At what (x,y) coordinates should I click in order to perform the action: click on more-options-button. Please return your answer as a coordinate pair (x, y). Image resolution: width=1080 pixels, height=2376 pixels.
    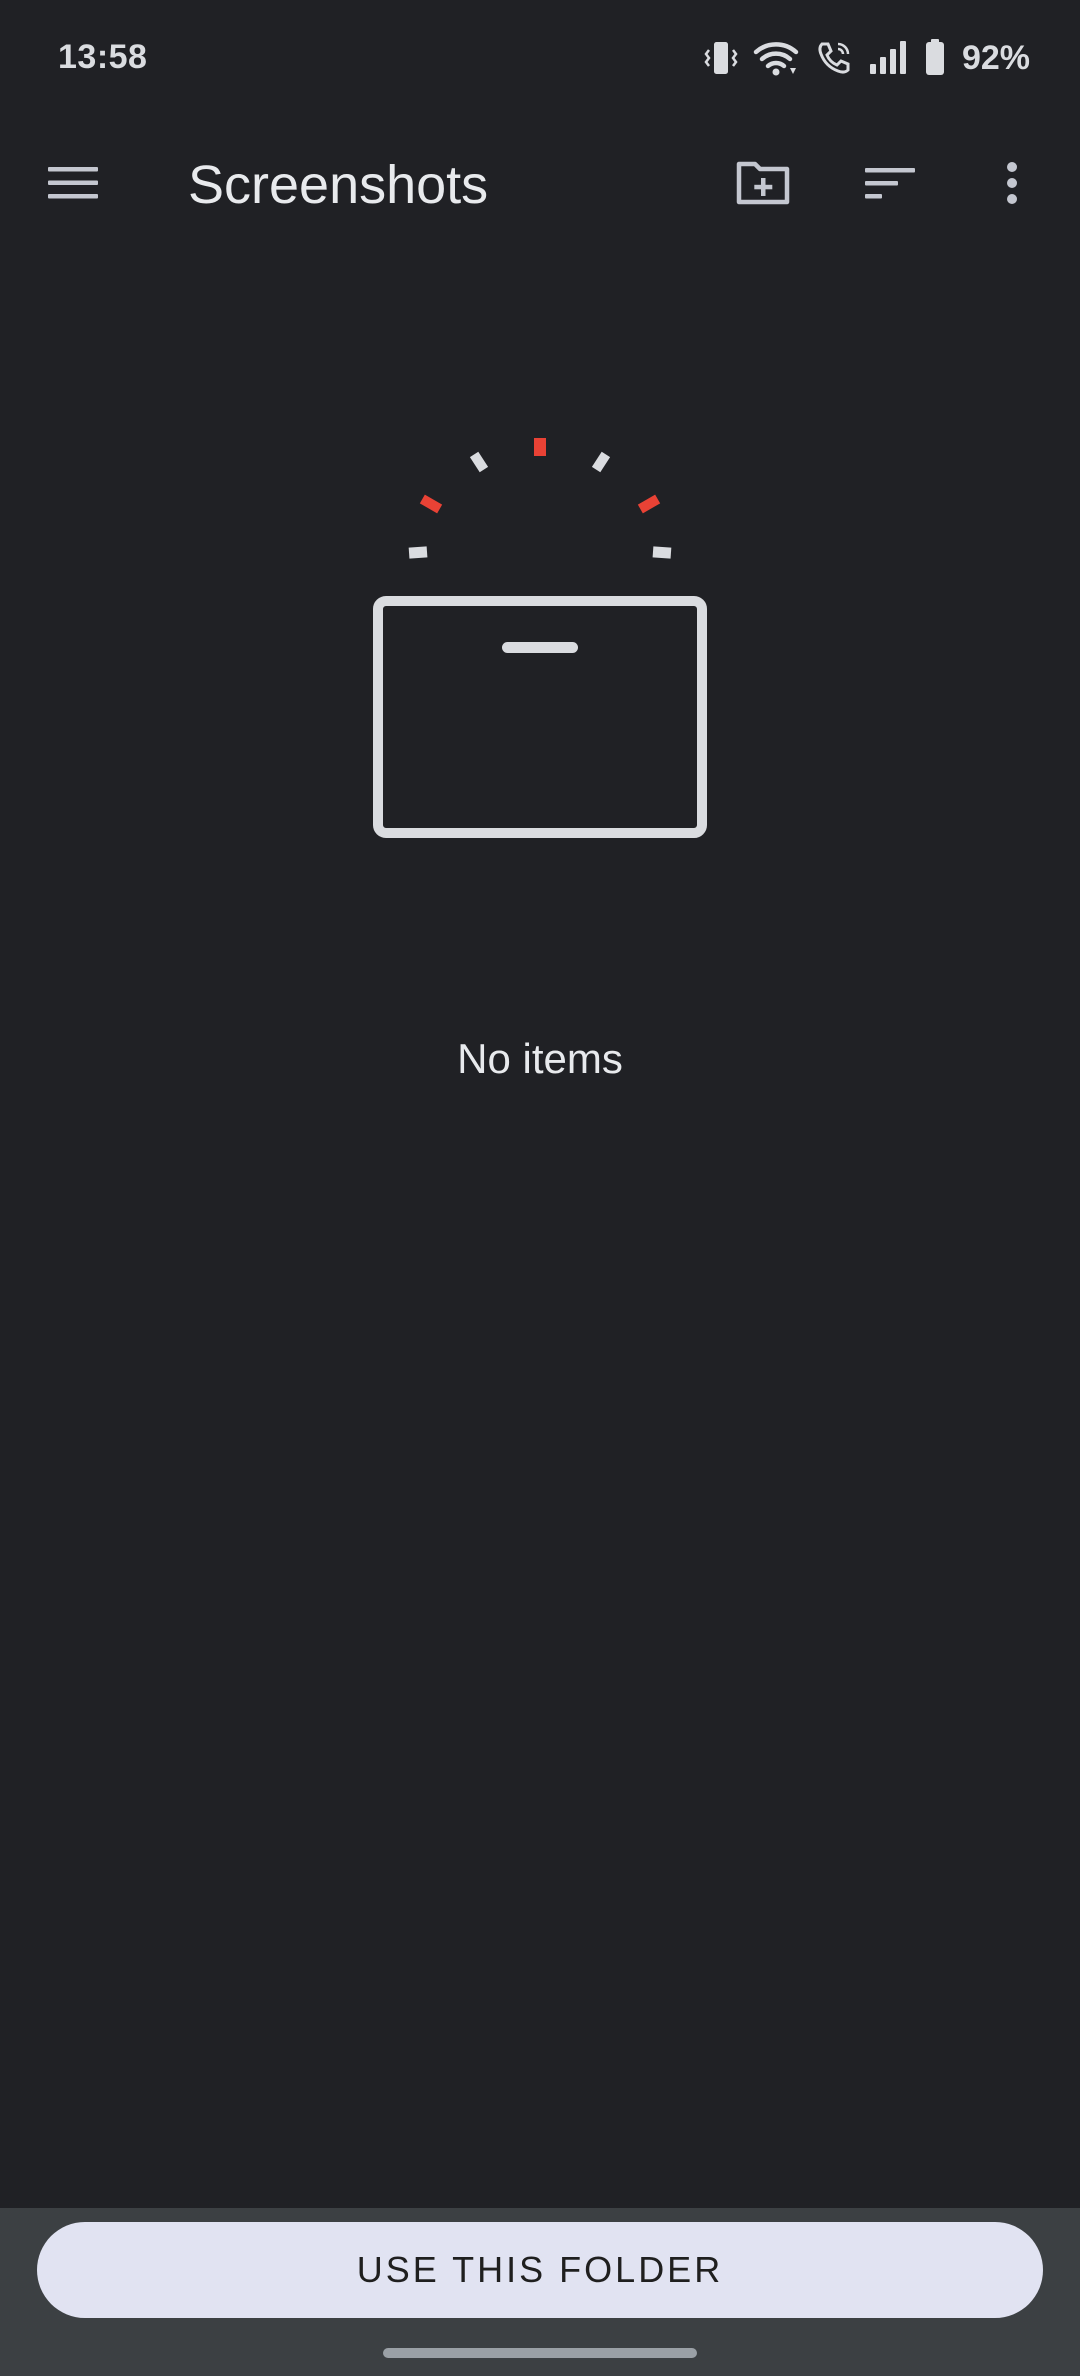
    Looking at the image, I should click on (1012, 185).